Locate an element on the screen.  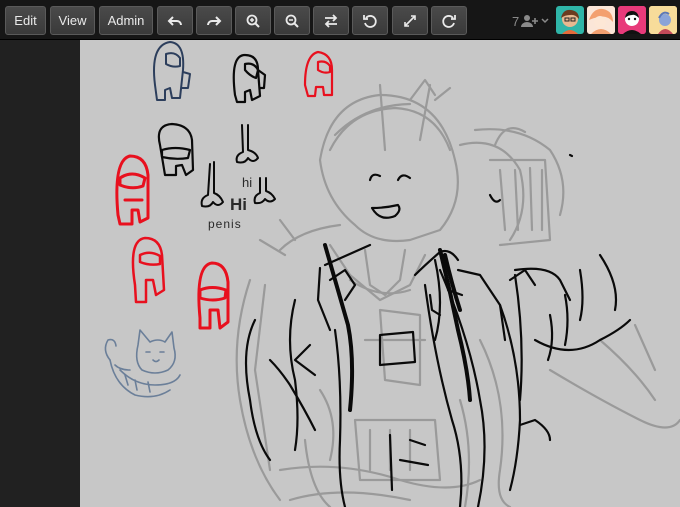
fullscreen-button is located at coordinates (410, 20).